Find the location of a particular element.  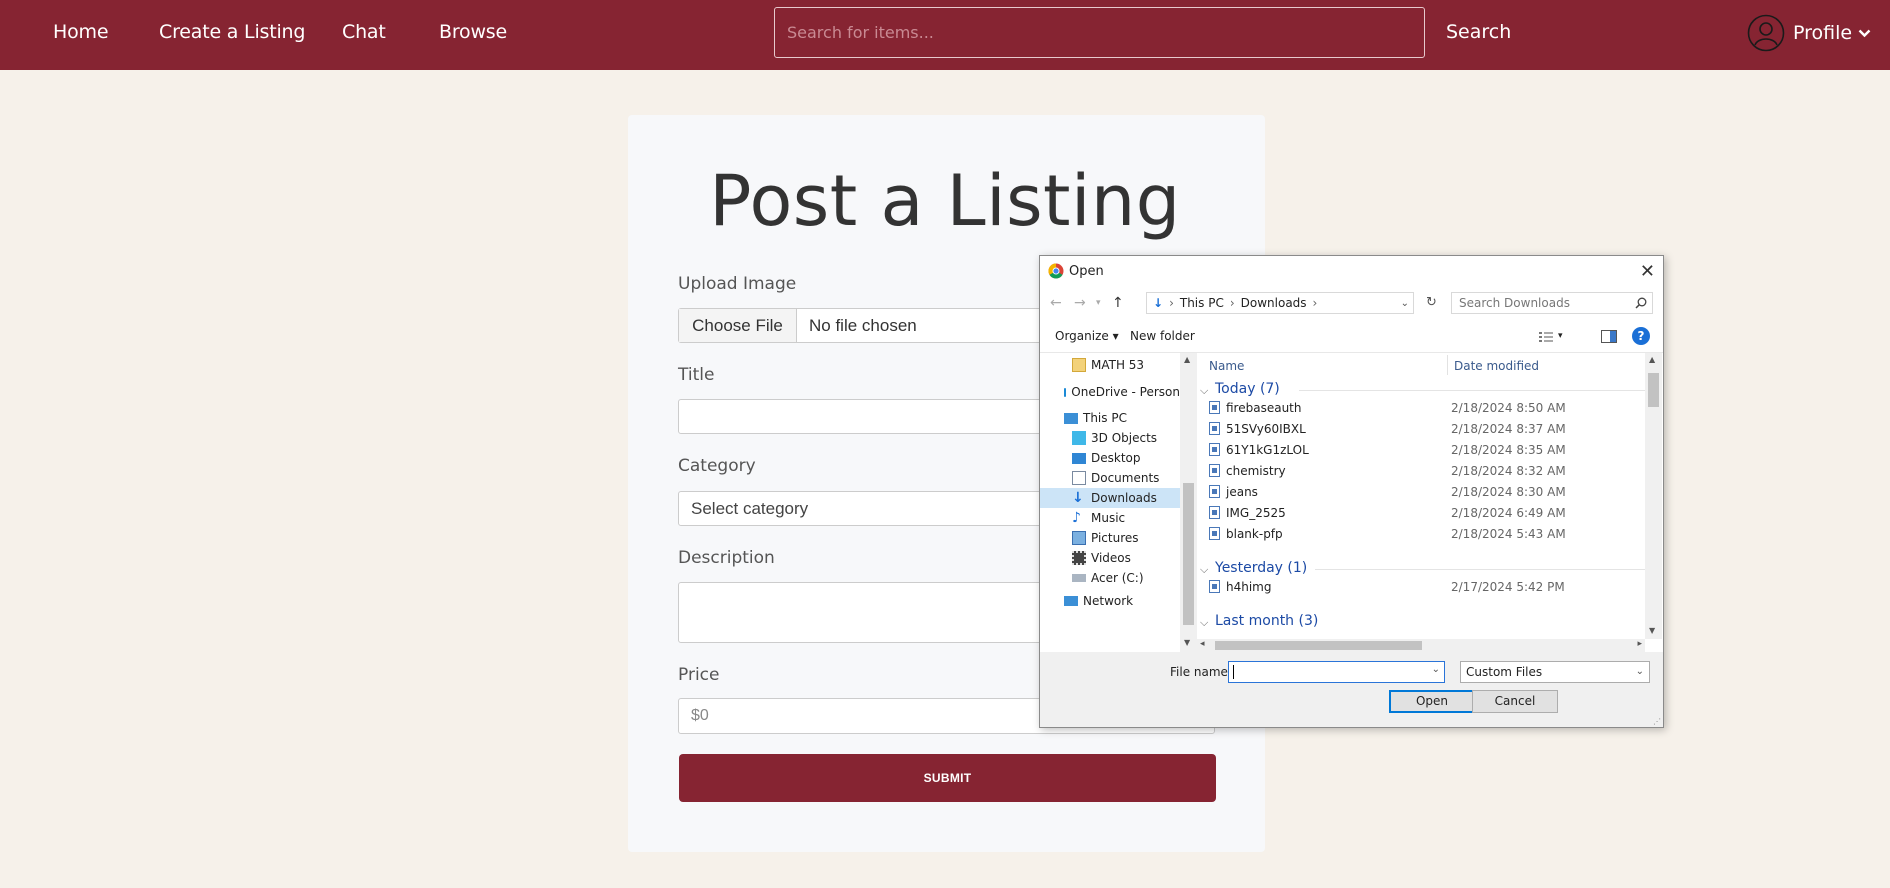

address-dropdown-icon: ⌄ is located at coordinates (1405, 303).